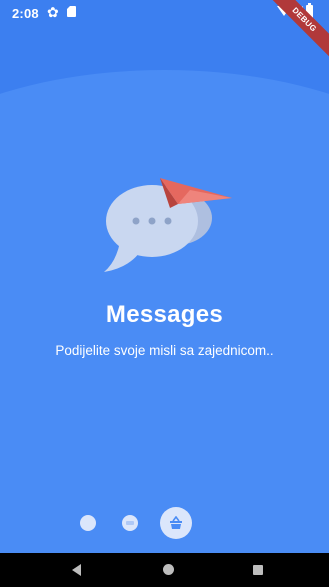 The image size is (329, 587). What do you see at coordinates (164, 105) in the screenshot?
I see `header-curve` at bounding box center [164, 105].